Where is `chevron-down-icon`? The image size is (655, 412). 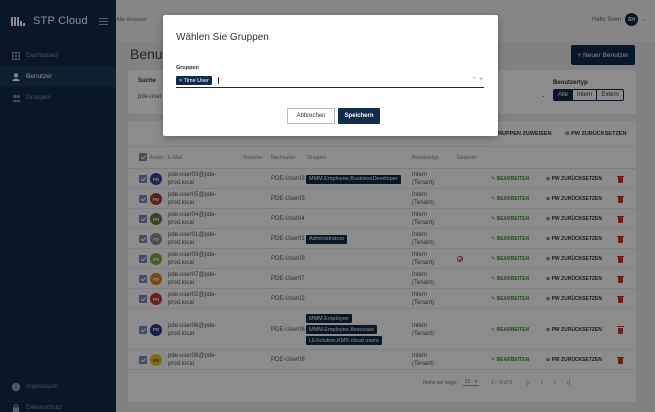 chevron-down-icon is located at coordinates (481, 79).